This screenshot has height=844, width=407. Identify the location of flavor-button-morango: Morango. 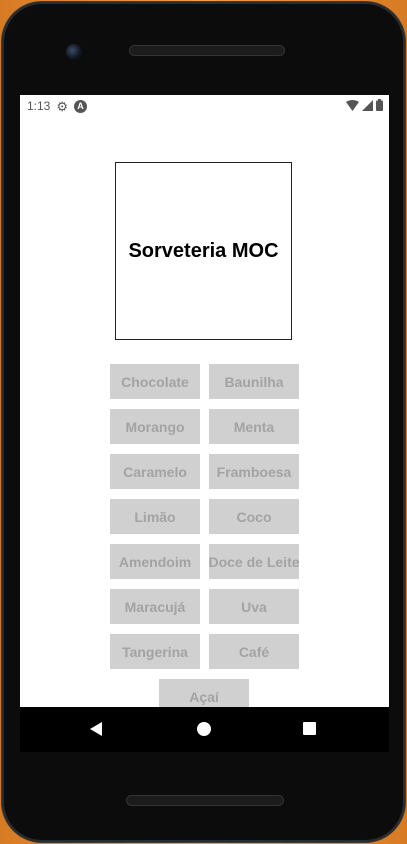
(155, 426).